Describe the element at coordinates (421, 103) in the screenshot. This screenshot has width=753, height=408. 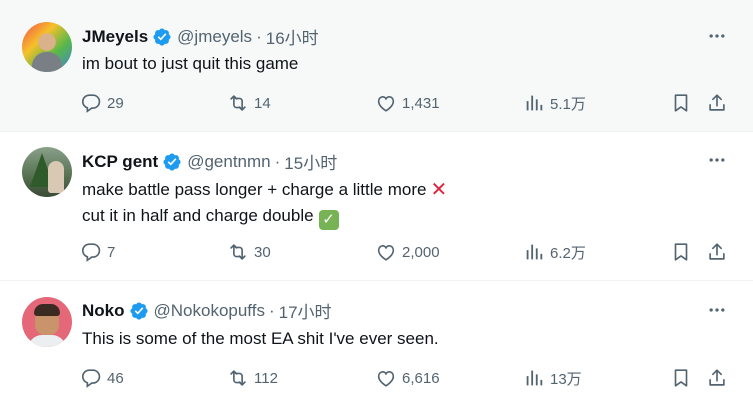
I see `like-count: 1,431` at that location.